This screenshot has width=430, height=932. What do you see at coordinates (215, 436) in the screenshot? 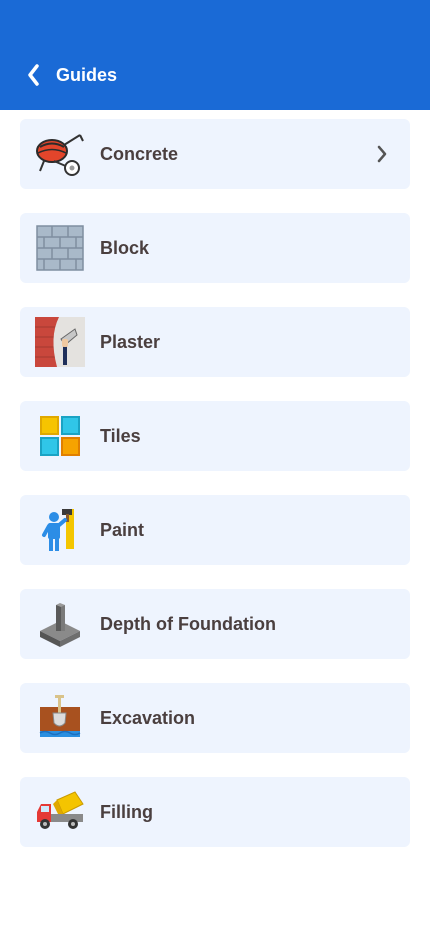
I see `guide-item-tiles: Tiles` at bounding box center [215, 436].